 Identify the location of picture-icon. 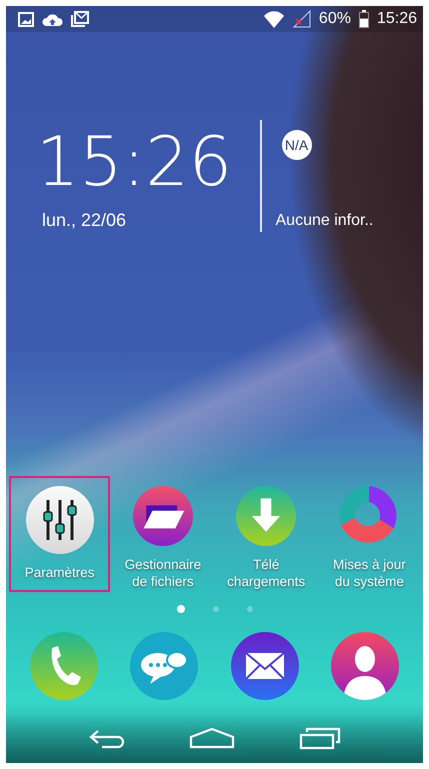
(26, 19).